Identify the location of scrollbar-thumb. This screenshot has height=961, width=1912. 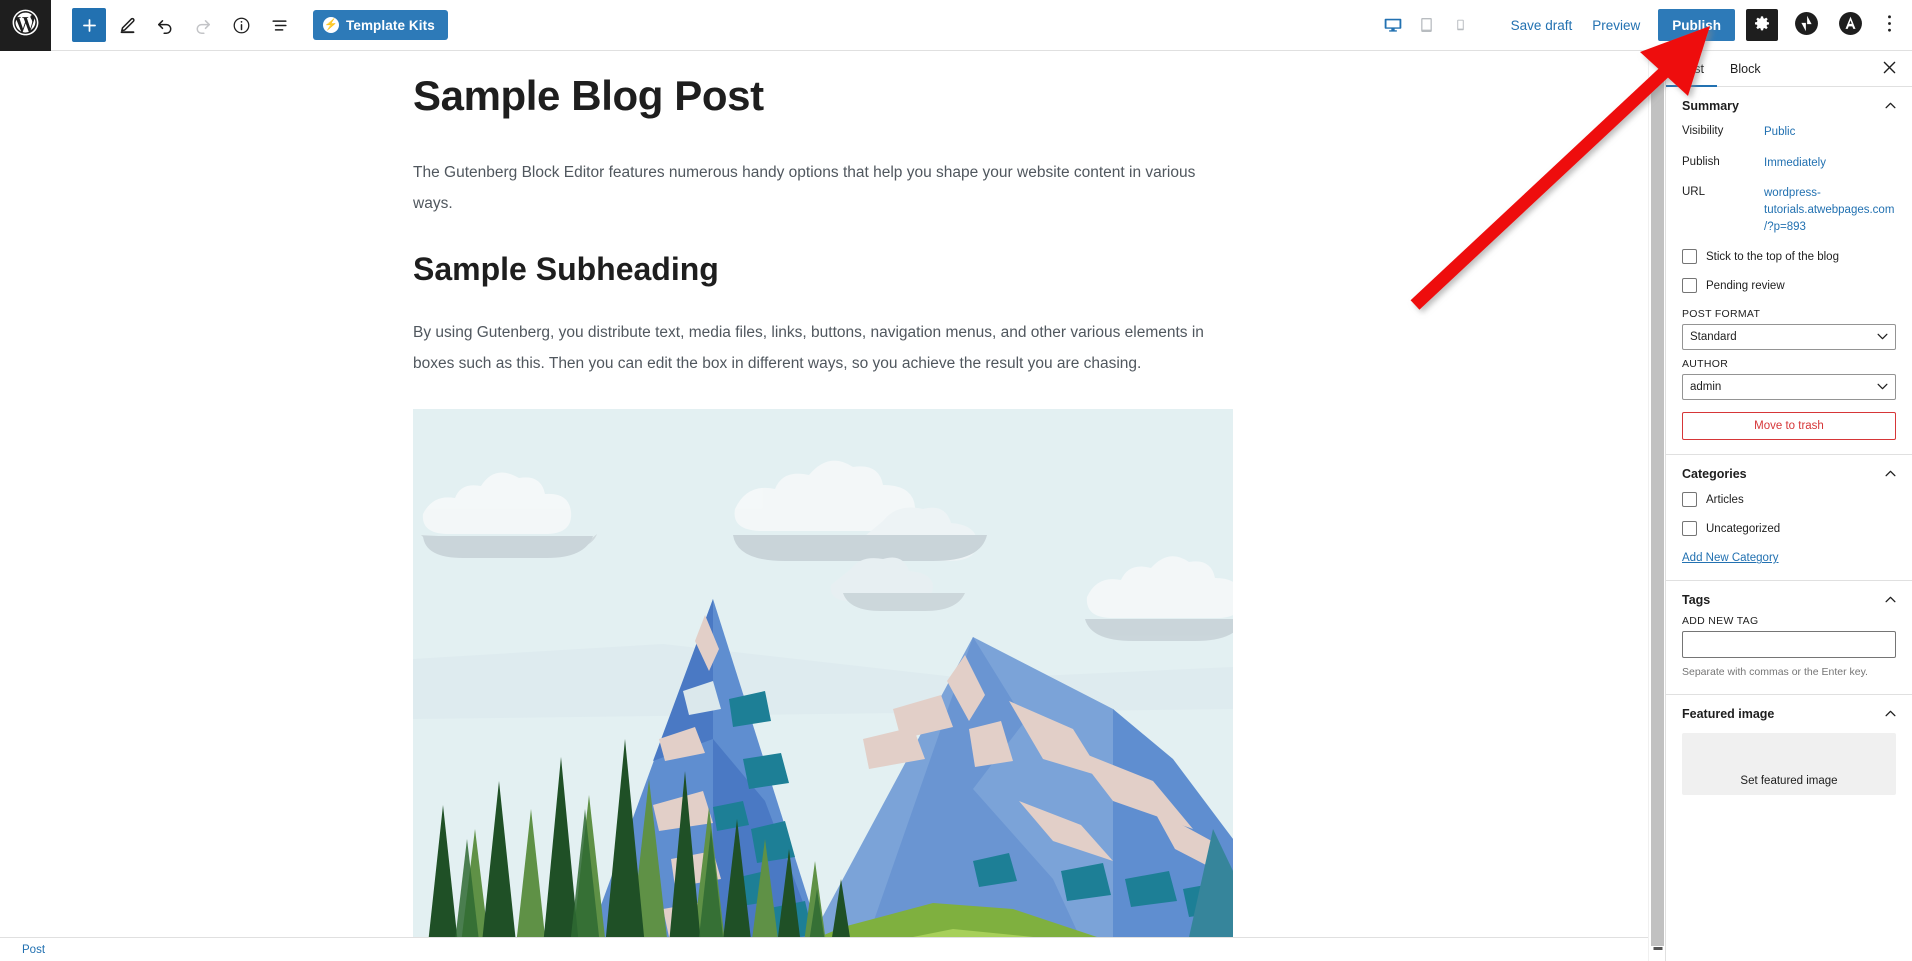
(1657, 512).